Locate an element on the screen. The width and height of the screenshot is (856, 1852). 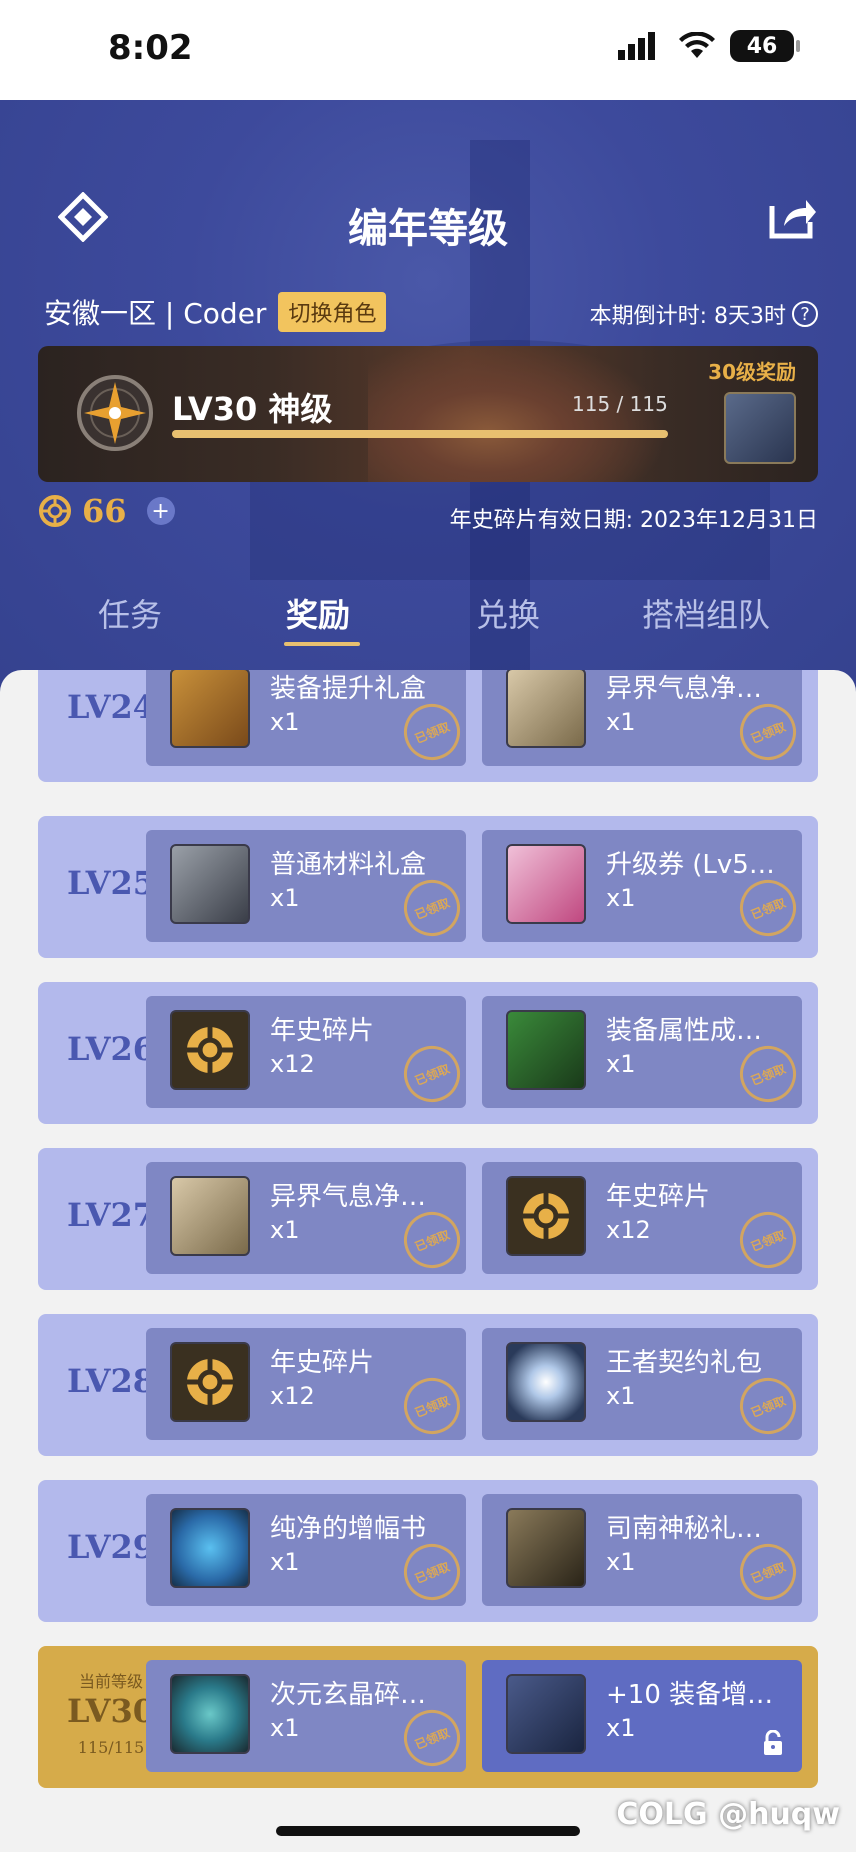
item-name: 年史碎片 is located at coordinates (322, 1363).